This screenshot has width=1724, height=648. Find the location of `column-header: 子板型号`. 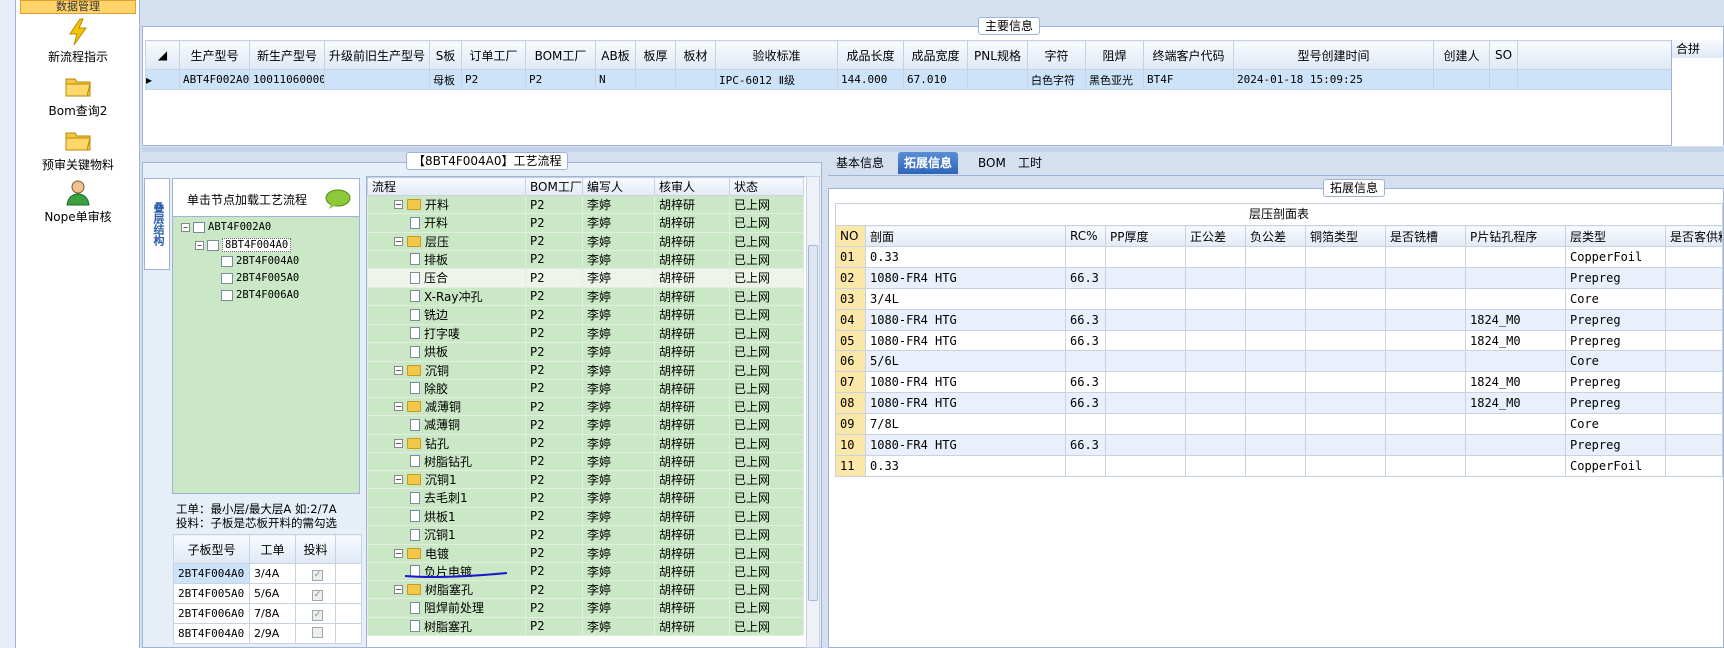

column-header: 子板型号 is located at coordinates (211, 549).